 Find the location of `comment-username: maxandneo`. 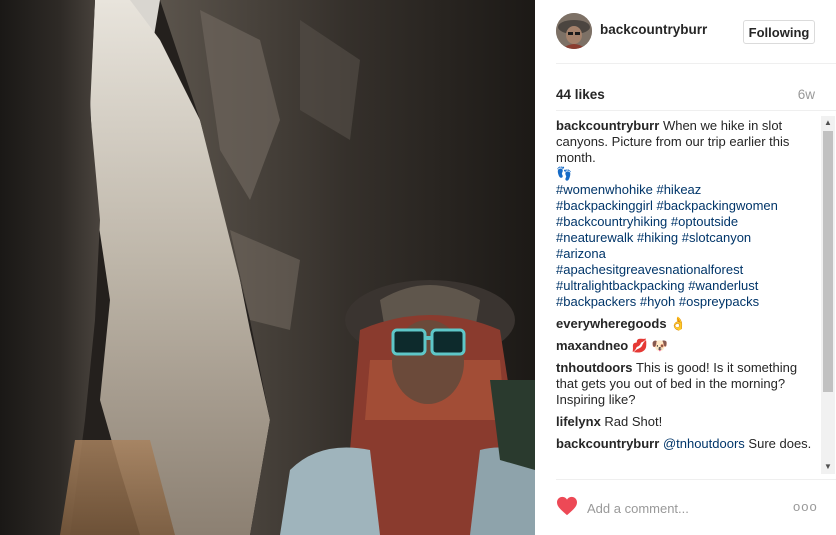

comment-username: maxandneo is located at coordinates (592, 345).